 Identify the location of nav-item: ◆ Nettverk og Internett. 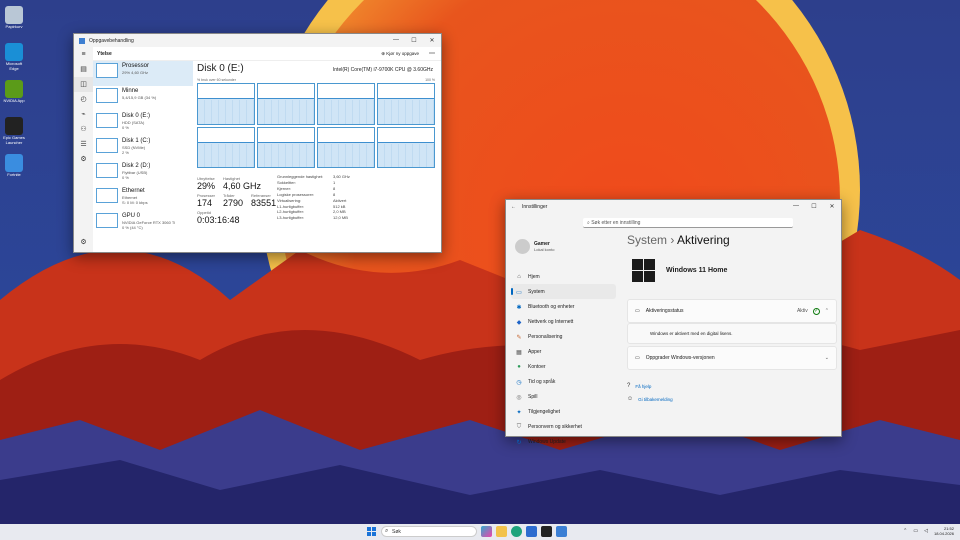
(563, 321).